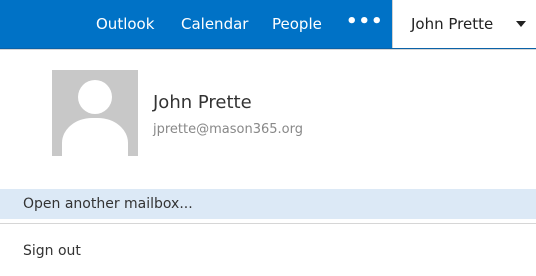 The width and height of the screenshot is (536, 276). What do you see at coordinates (268, 223) in the screenshot?
I see `menu-divider` at bounding box center [268, 223].